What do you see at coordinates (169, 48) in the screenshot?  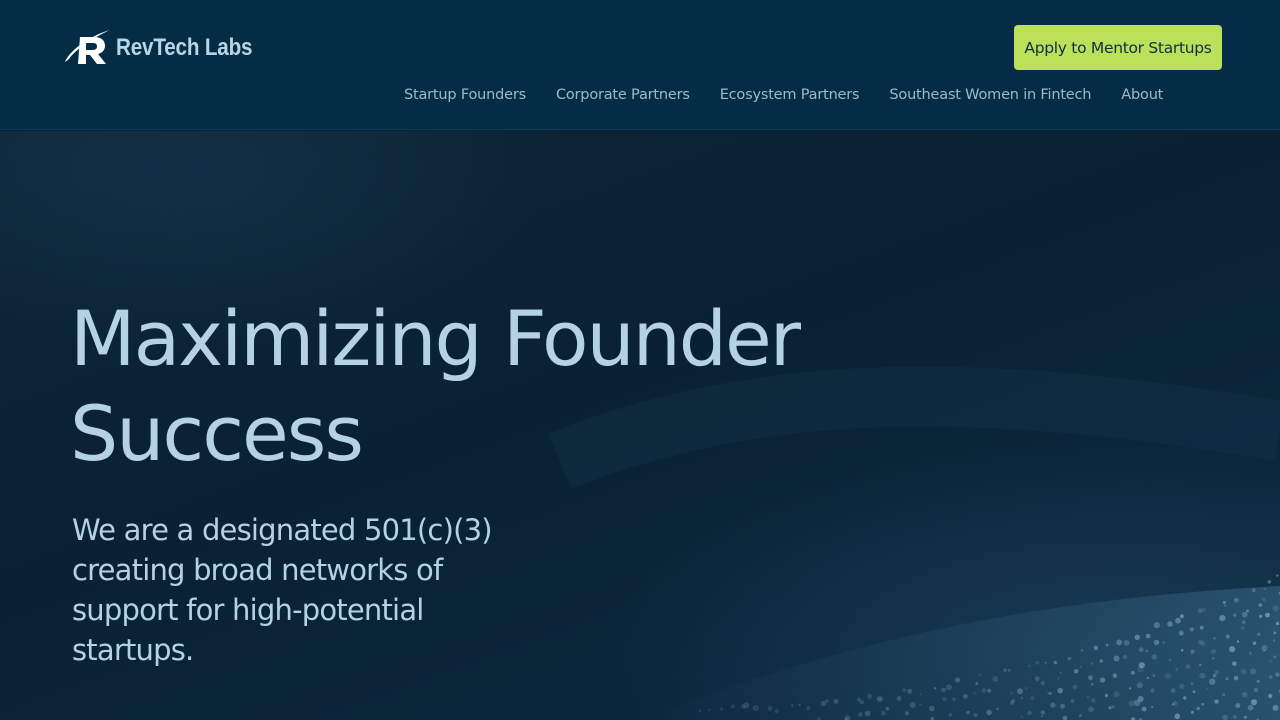 I see `logo-link: RevTech Labs` at bounding box center [169, 48].